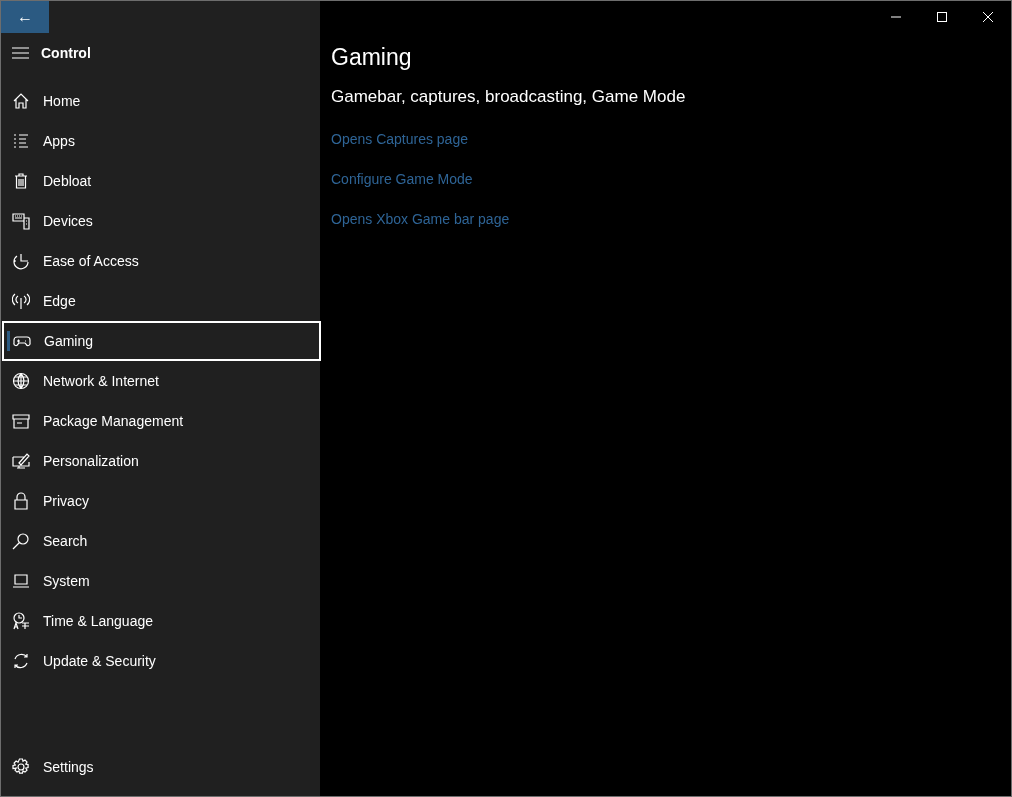  Describe the element at coordinates (160, 501) in the screenshot. I see `sidebar-item: Privacy` at that location.